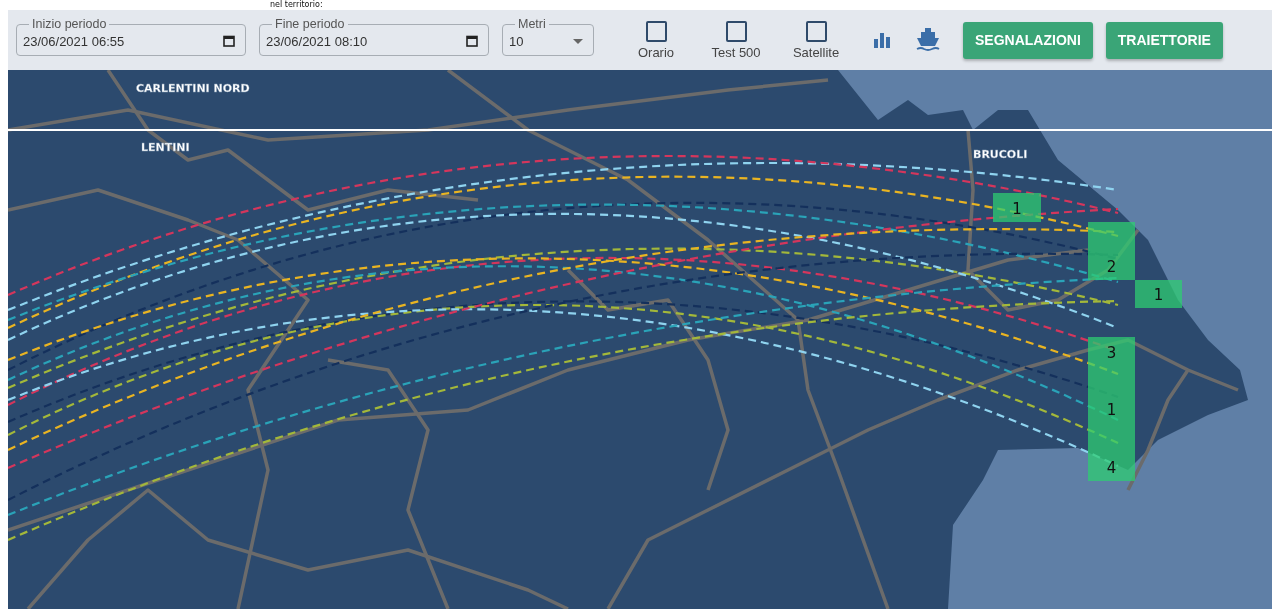 The height and width of the screenshot is (609, 1272). Describe the element at coordinates (1111, 352) in the screenshot. I see `count-label: 3` at that location.